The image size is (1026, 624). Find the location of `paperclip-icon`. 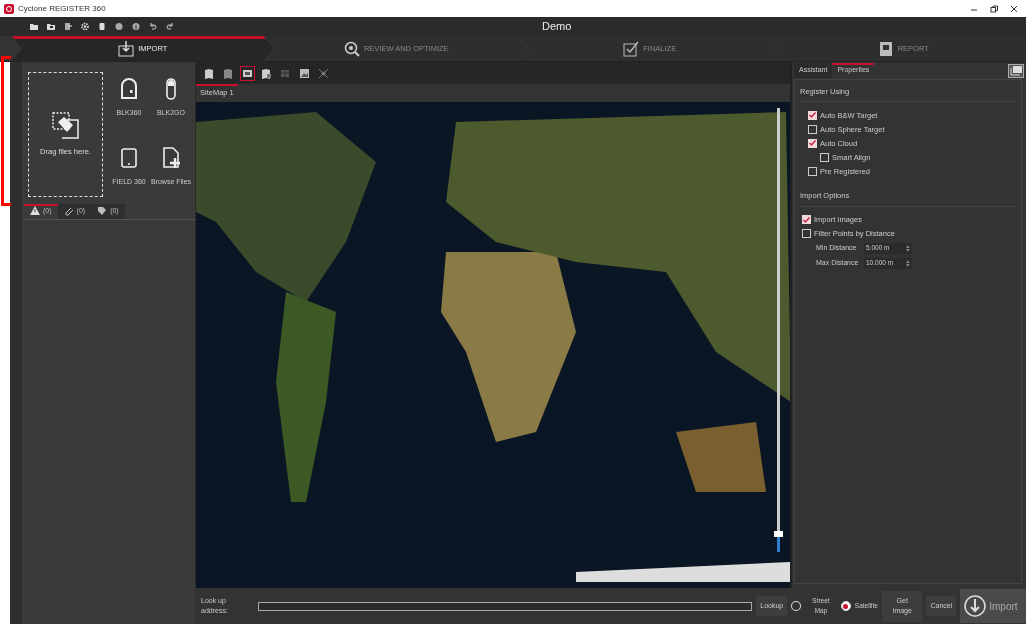

paperclip-icon is located at coordinates (68, 211).